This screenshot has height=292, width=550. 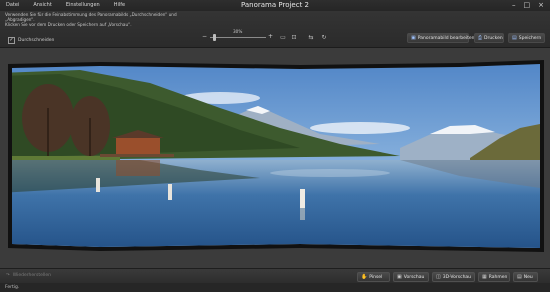 I want to click on preview-button: ▣ Vorschau, so click(x=411, y=277).